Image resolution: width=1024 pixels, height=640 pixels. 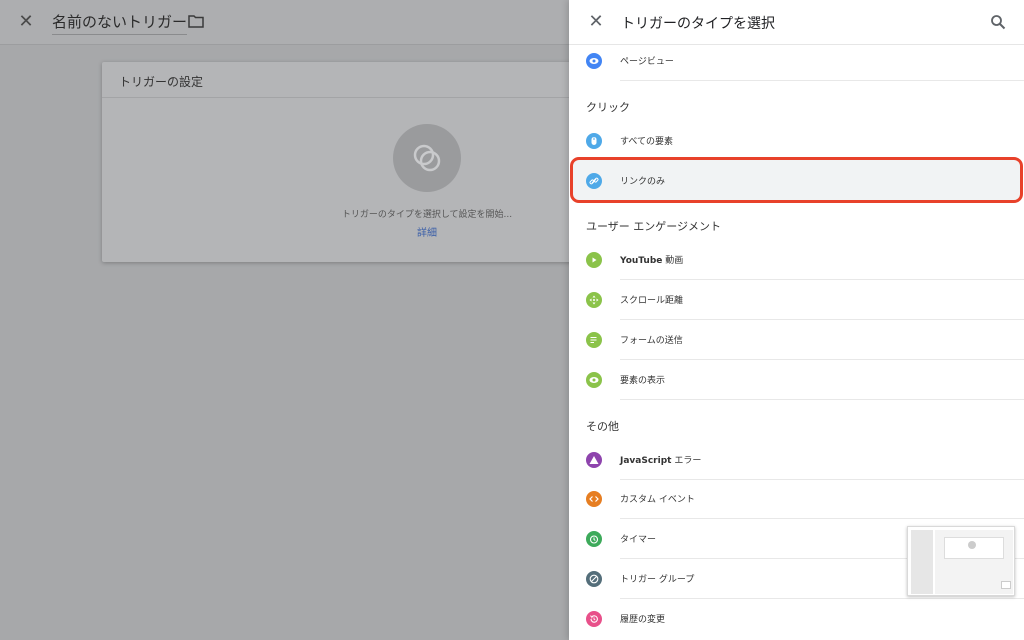 I want to click on trigger-item-label: YouTube 動画, so click(x=652, y=261).